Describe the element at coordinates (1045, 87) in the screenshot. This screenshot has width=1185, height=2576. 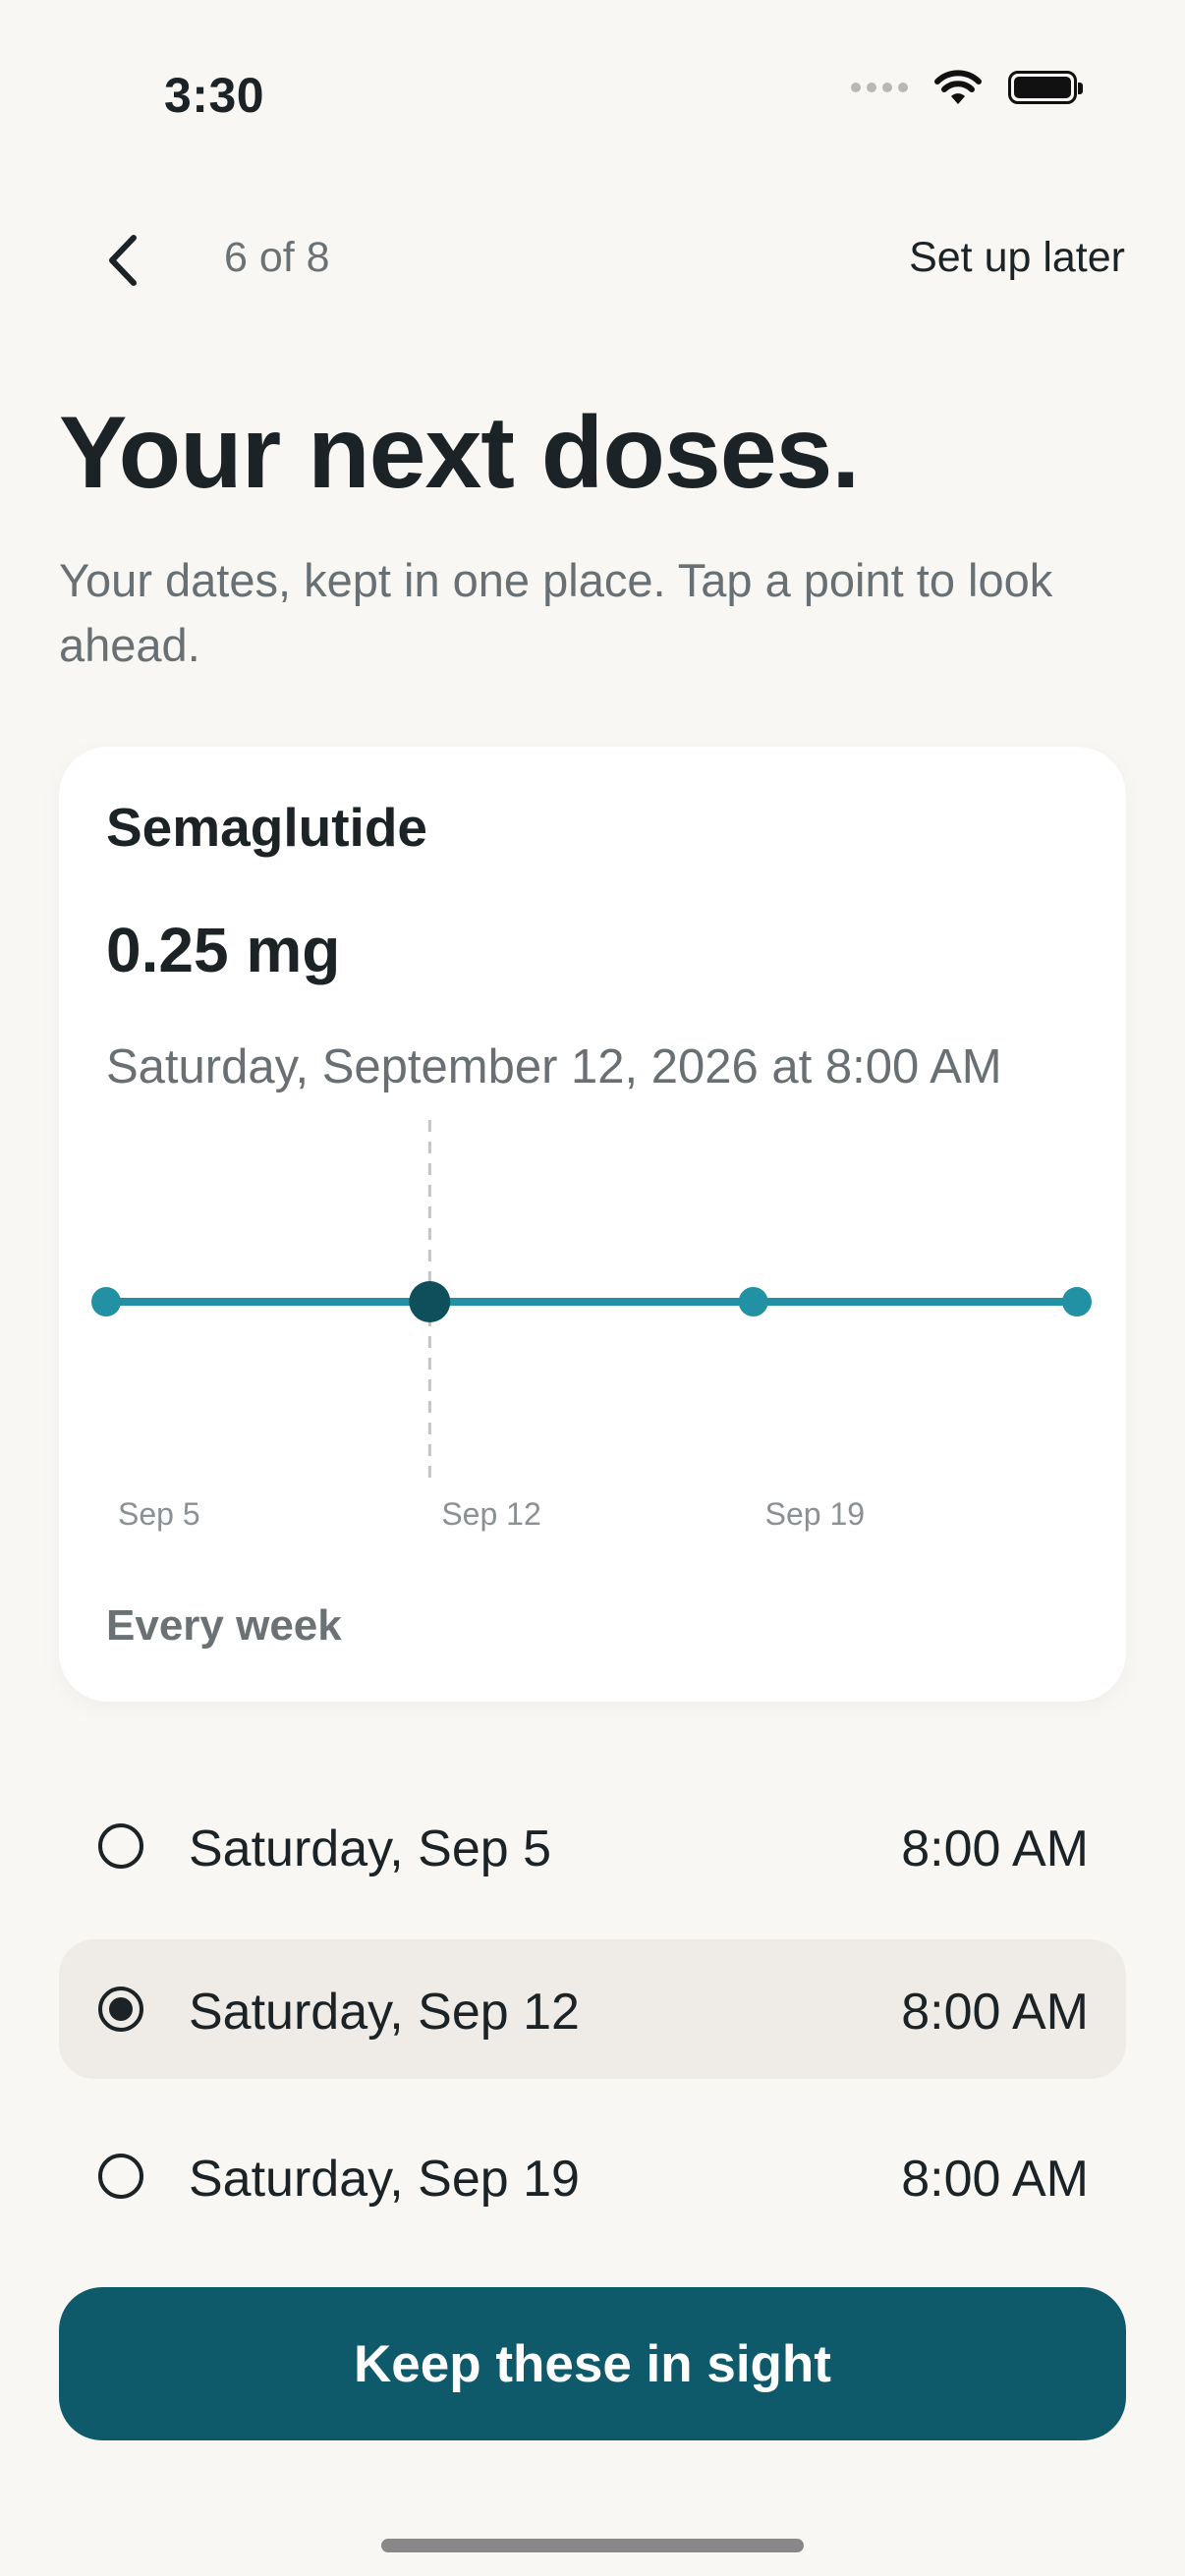
I see `battery-icon` at that location.